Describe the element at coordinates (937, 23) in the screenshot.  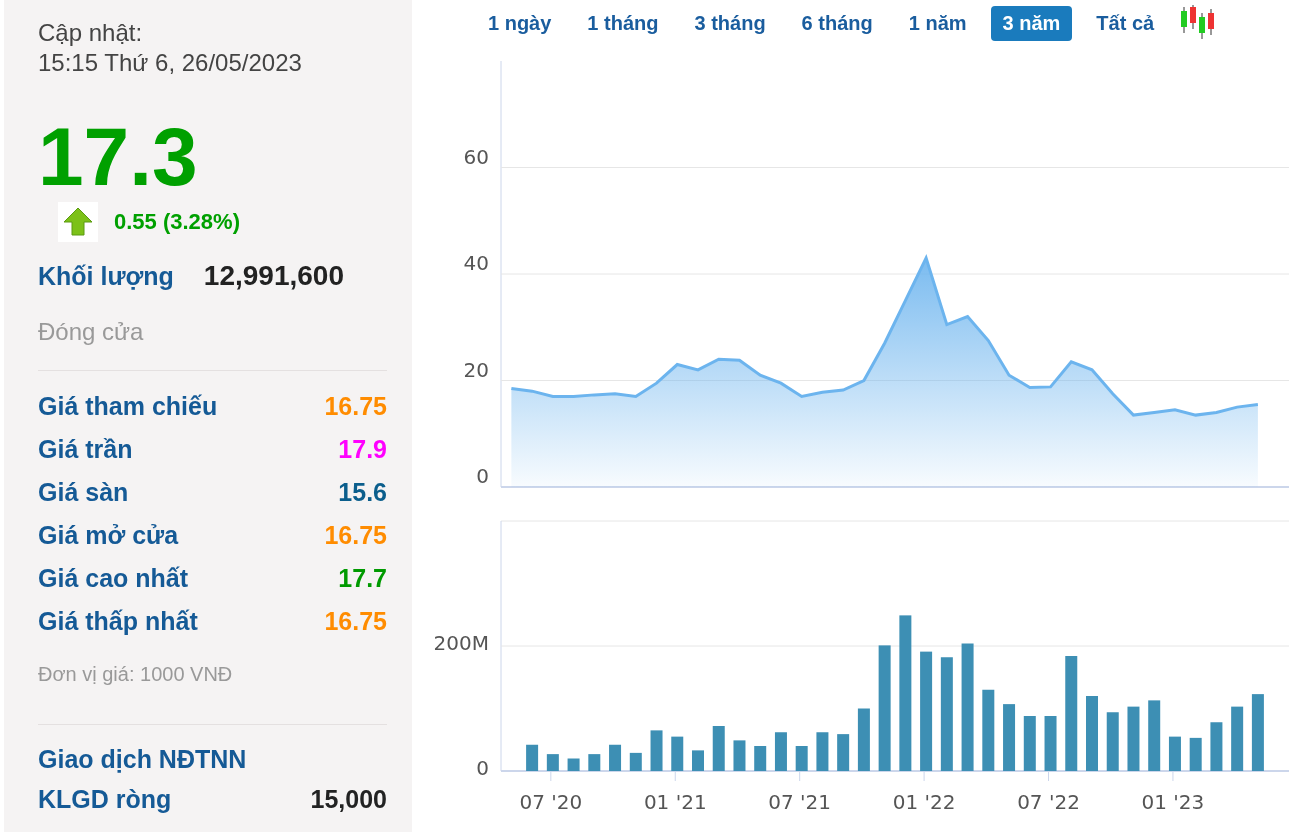
I see `range-tab: 1 năm` at that location.